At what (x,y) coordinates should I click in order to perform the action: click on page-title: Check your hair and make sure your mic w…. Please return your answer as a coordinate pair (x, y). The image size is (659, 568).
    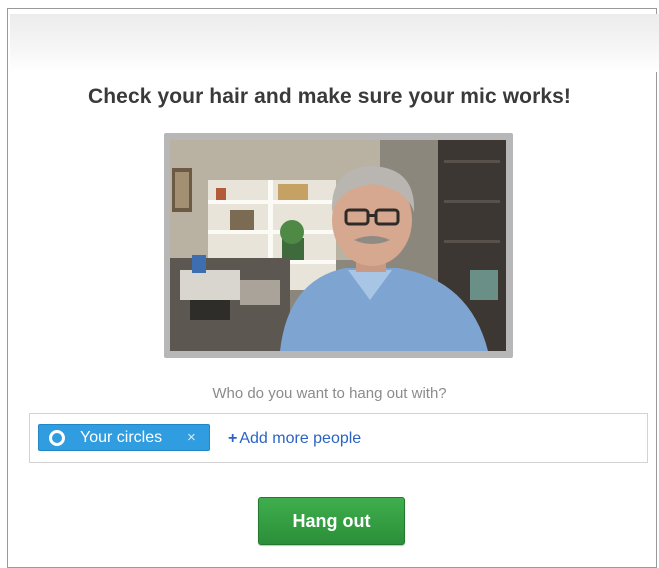
    Looking at the image, I should click on (329, 96).